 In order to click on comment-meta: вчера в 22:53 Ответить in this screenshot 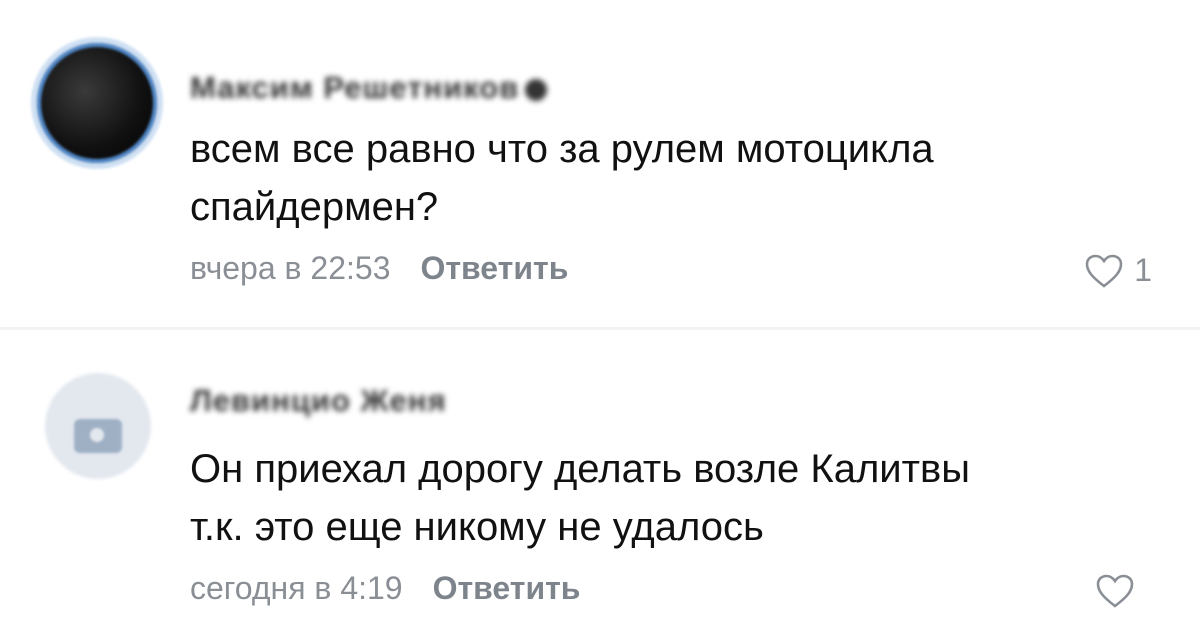, I will do `click(379, 268)`.